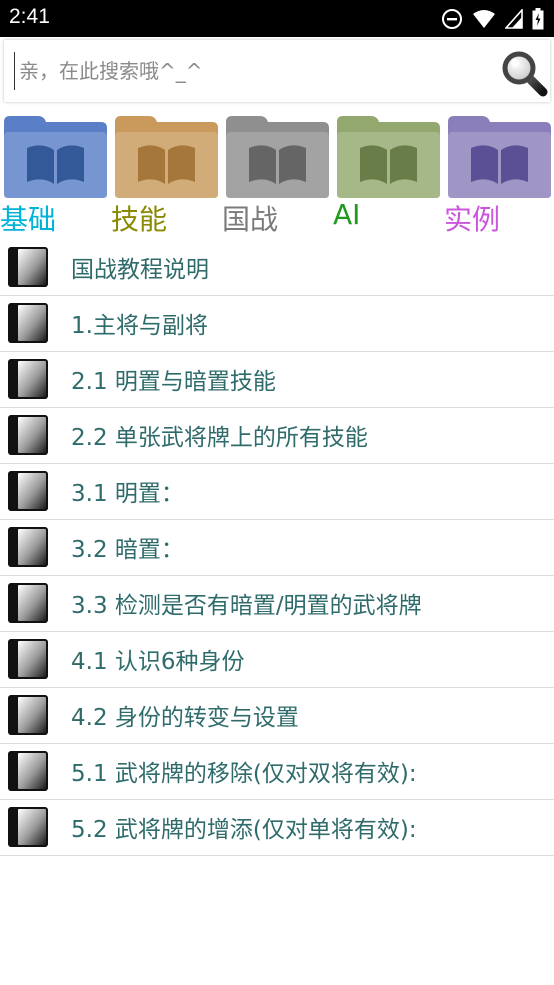  I want to click on status-time: 2:41, so click(29, 16).